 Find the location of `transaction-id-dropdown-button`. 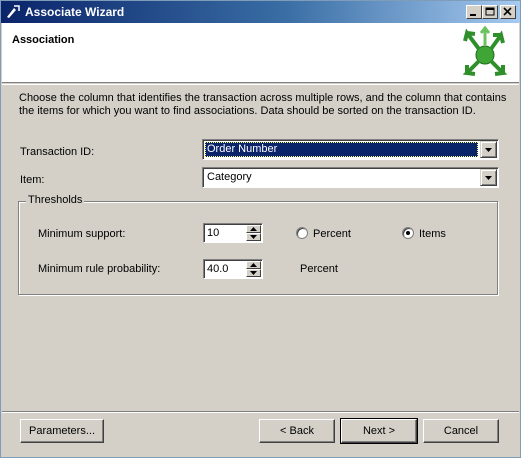

transaction-id-dropdown-button is located at coordinates (488, 149).